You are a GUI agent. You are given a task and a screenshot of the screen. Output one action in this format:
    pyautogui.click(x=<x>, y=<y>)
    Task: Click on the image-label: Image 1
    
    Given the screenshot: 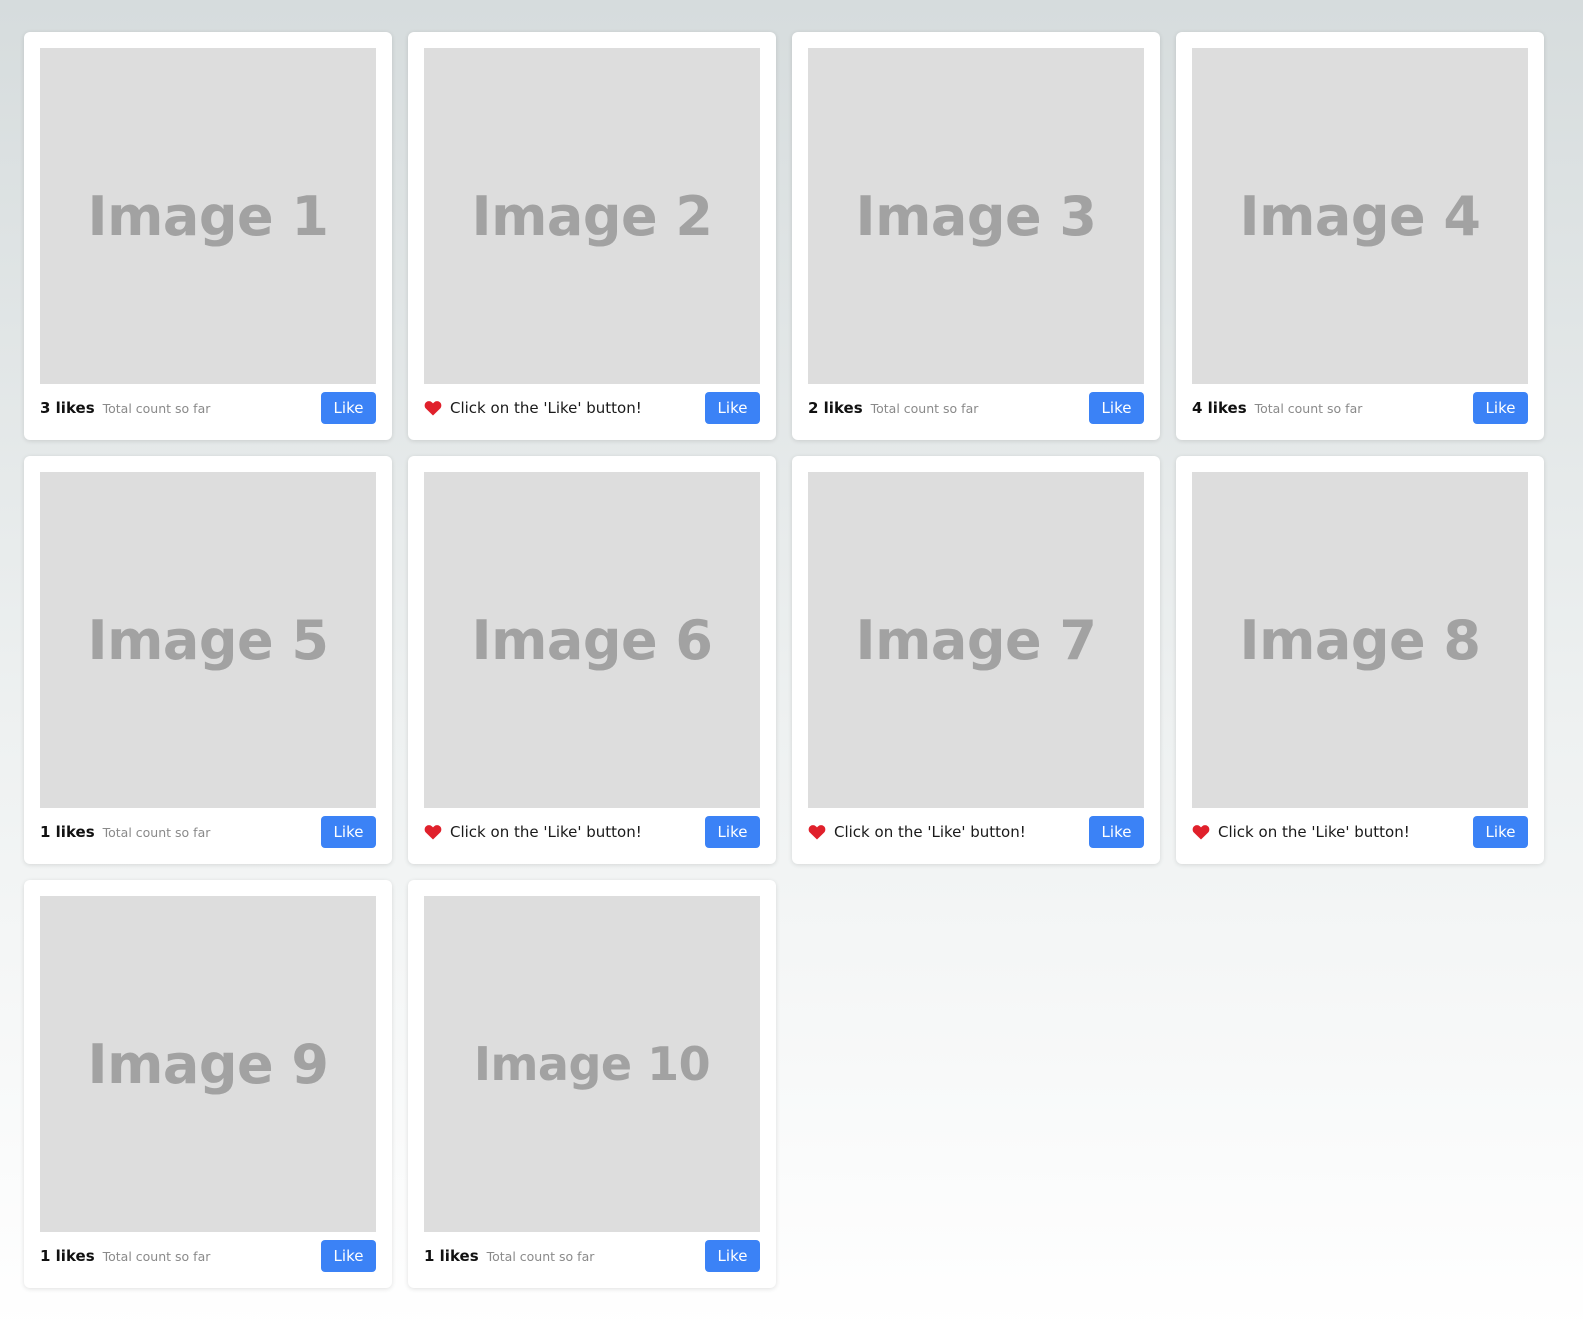 What is the action you would take?
    pyautogui.click(x=208, y=216)
    